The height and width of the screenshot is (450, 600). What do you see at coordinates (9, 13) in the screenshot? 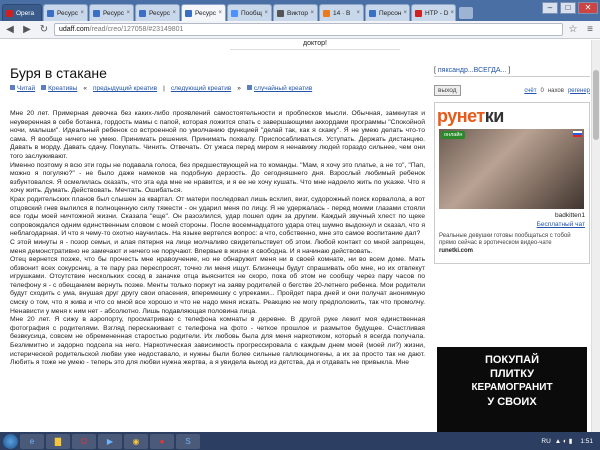
I see `opera-icon` at bounding box center [9, 13].